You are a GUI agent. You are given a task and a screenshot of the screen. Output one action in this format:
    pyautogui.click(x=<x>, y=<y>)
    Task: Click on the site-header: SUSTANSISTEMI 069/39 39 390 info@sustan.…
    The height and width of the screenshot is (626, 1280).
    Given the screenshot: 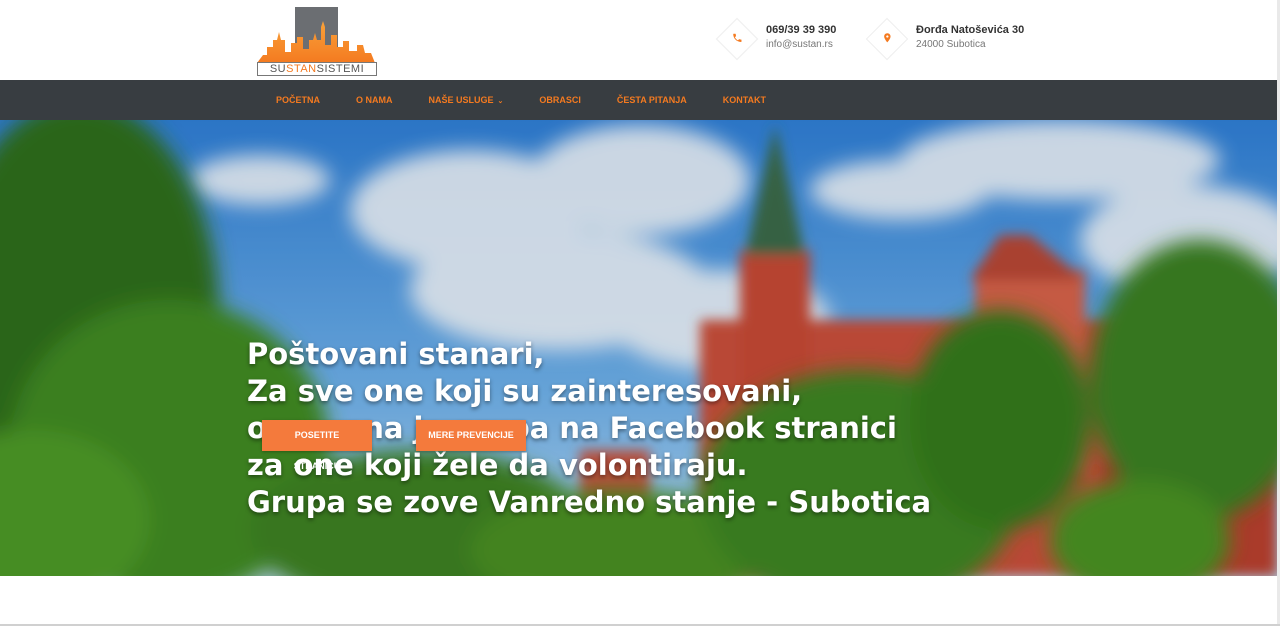 What is the action you would take?
    pyautogui.click(x=640, y=40)
    